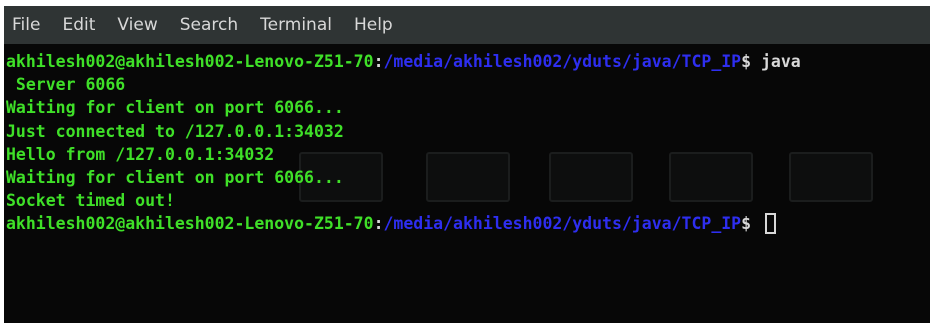  I want to click on menu-view: View, so click(137, 25).